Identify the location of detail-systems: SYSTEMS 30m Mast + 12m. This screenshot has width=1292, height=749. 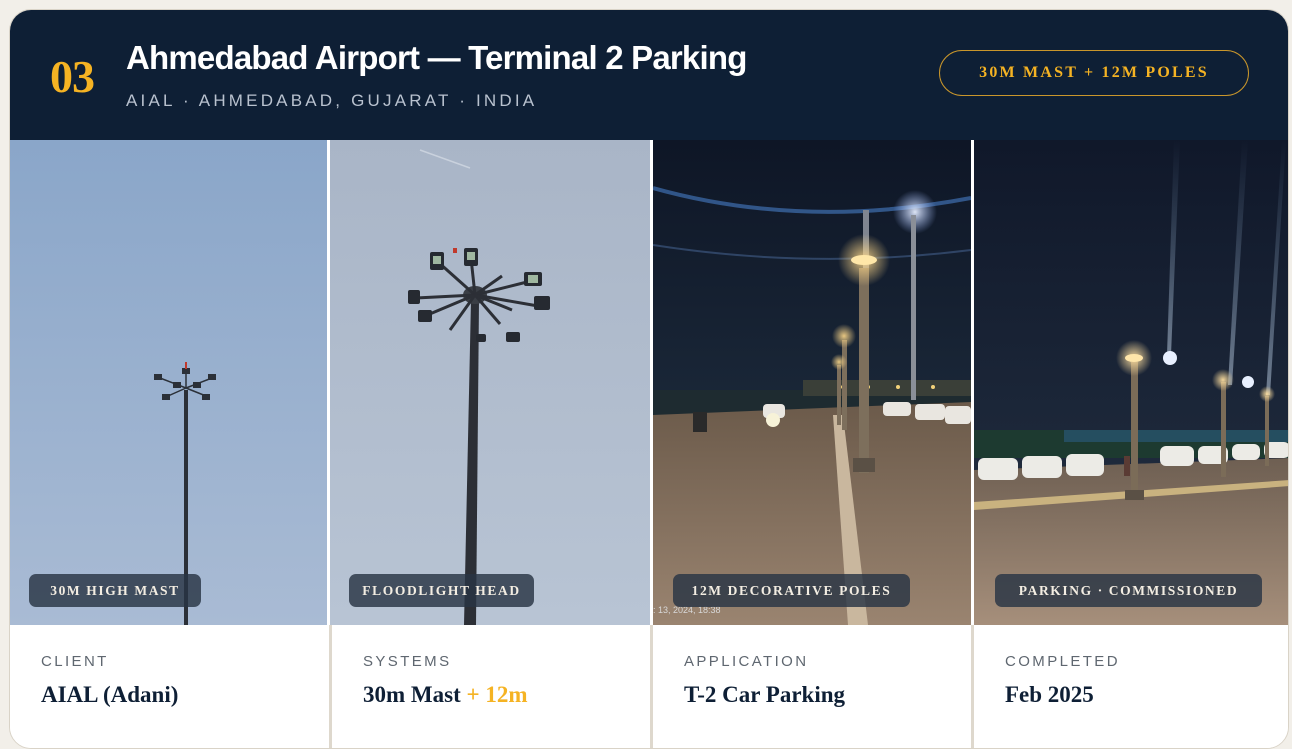
(491, 686).